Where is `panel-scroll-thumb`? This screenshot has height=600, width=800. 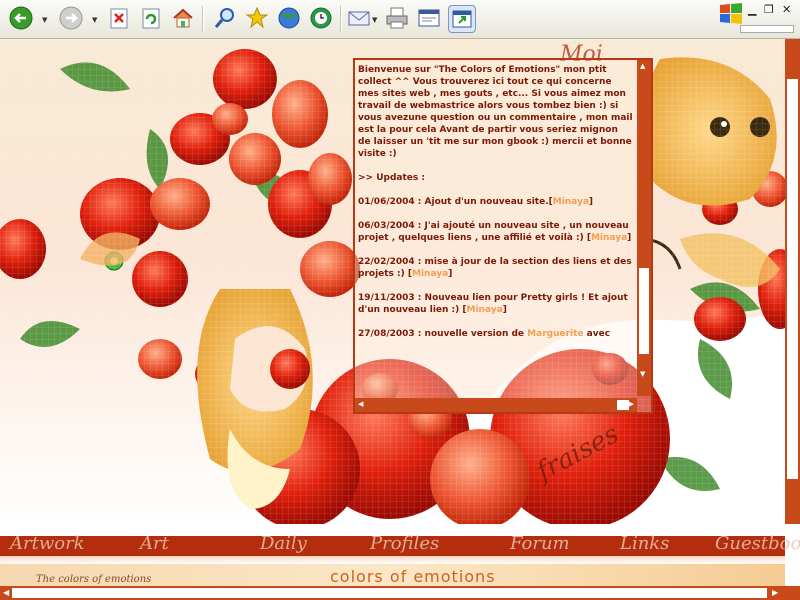 panel-scroll-thumb is located at coordinates (644, 311).